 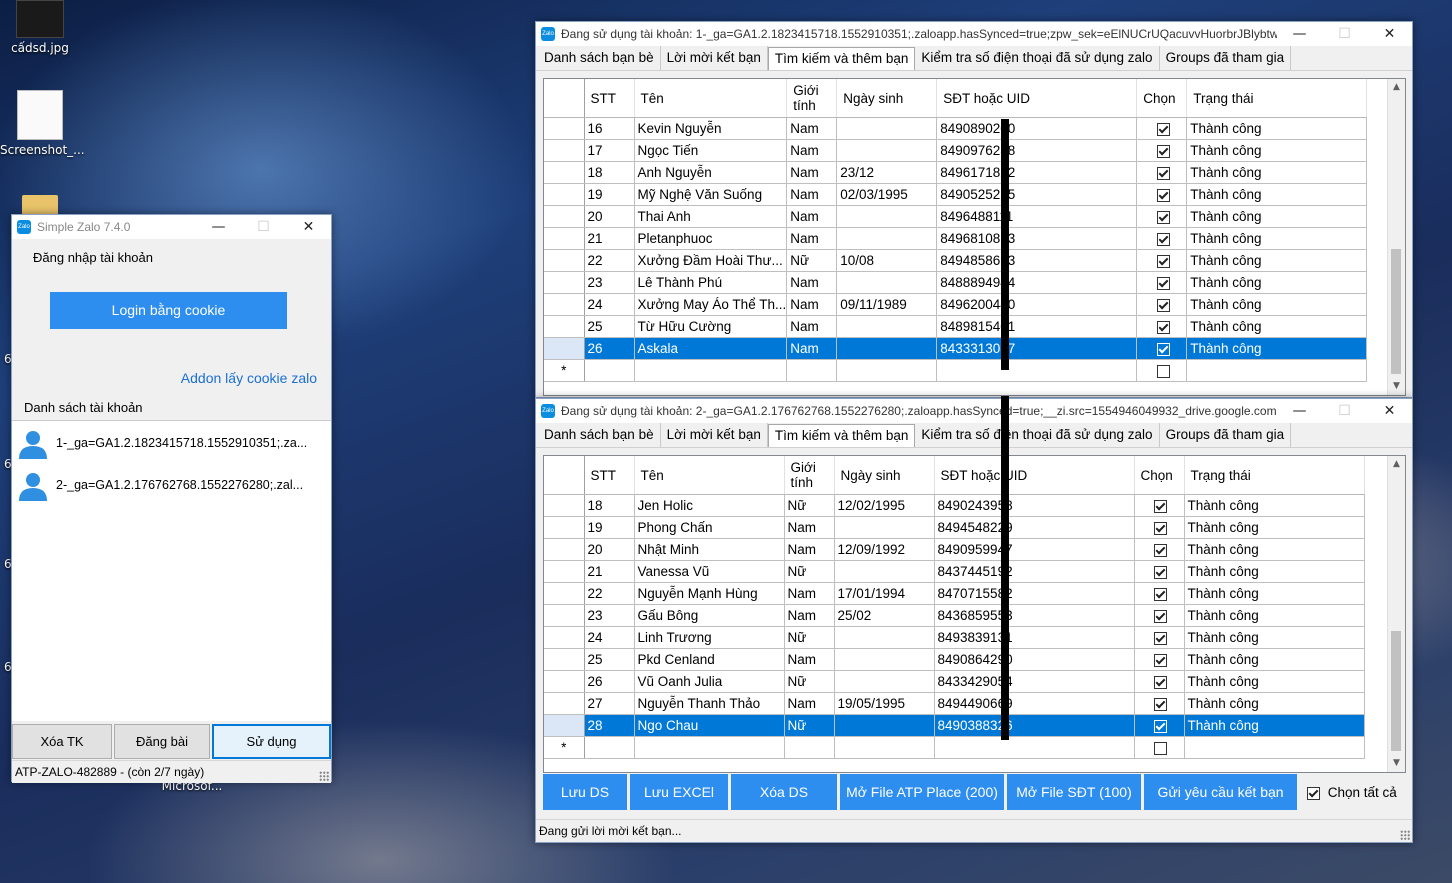 What do you see at coordinates (609, 681) in the screenshot?
I see `cell-stt: 26` at bounding box center [609, 681].